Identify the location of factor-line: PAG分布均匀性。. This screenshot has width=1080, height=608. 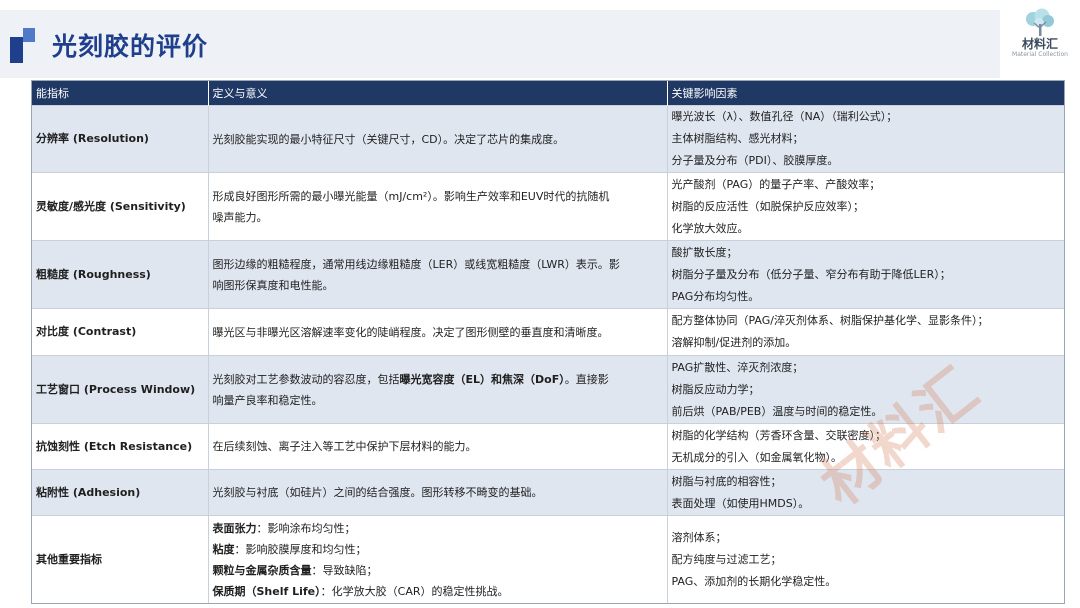
(715, 296).